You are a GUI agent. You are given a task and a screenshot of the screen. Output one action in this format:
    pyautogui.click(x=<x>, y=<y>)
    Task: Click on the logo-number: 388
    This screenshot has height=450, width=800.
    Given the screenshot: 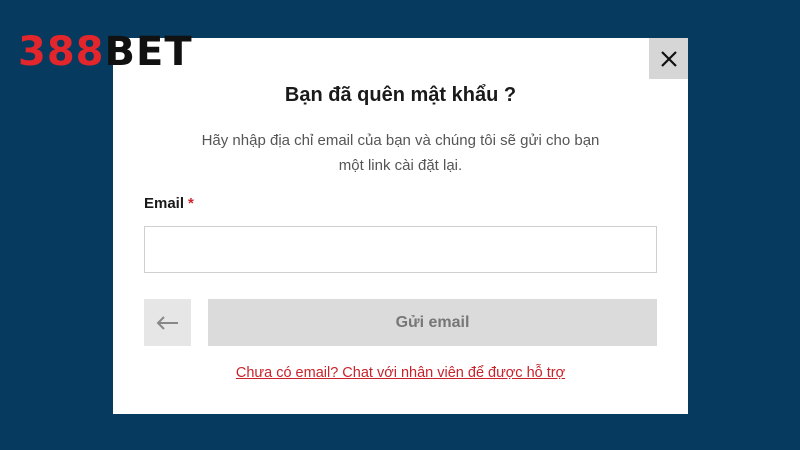 What is the action you would take?
    pyautogui.click(x=61, y=52)
    